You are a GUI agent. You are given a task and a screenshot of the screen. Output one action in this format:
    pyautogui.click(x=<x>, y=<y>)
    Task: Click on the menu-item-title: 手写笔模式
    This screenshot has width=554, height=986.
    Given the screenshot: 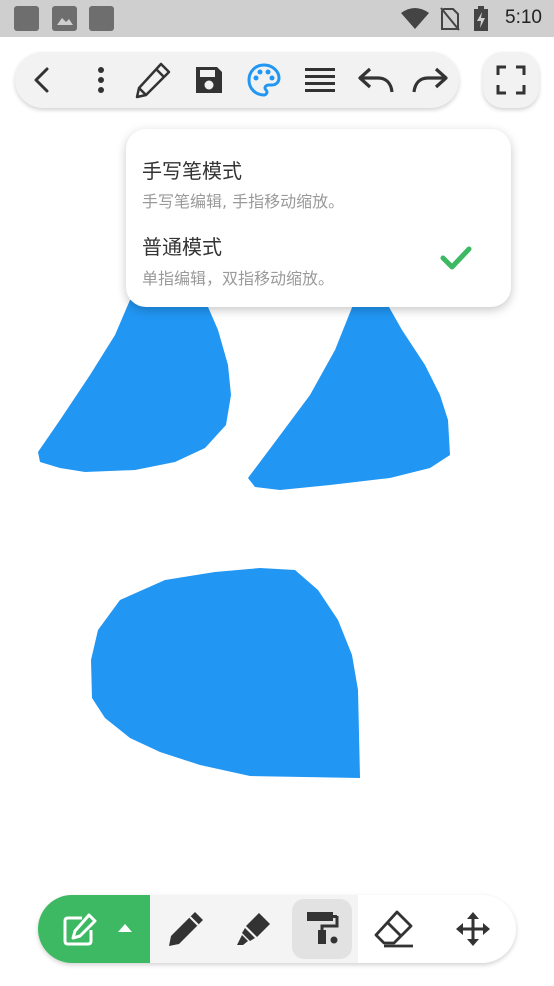 What is the action you would take?
    pyautogui.click(x=192, y=171)
    